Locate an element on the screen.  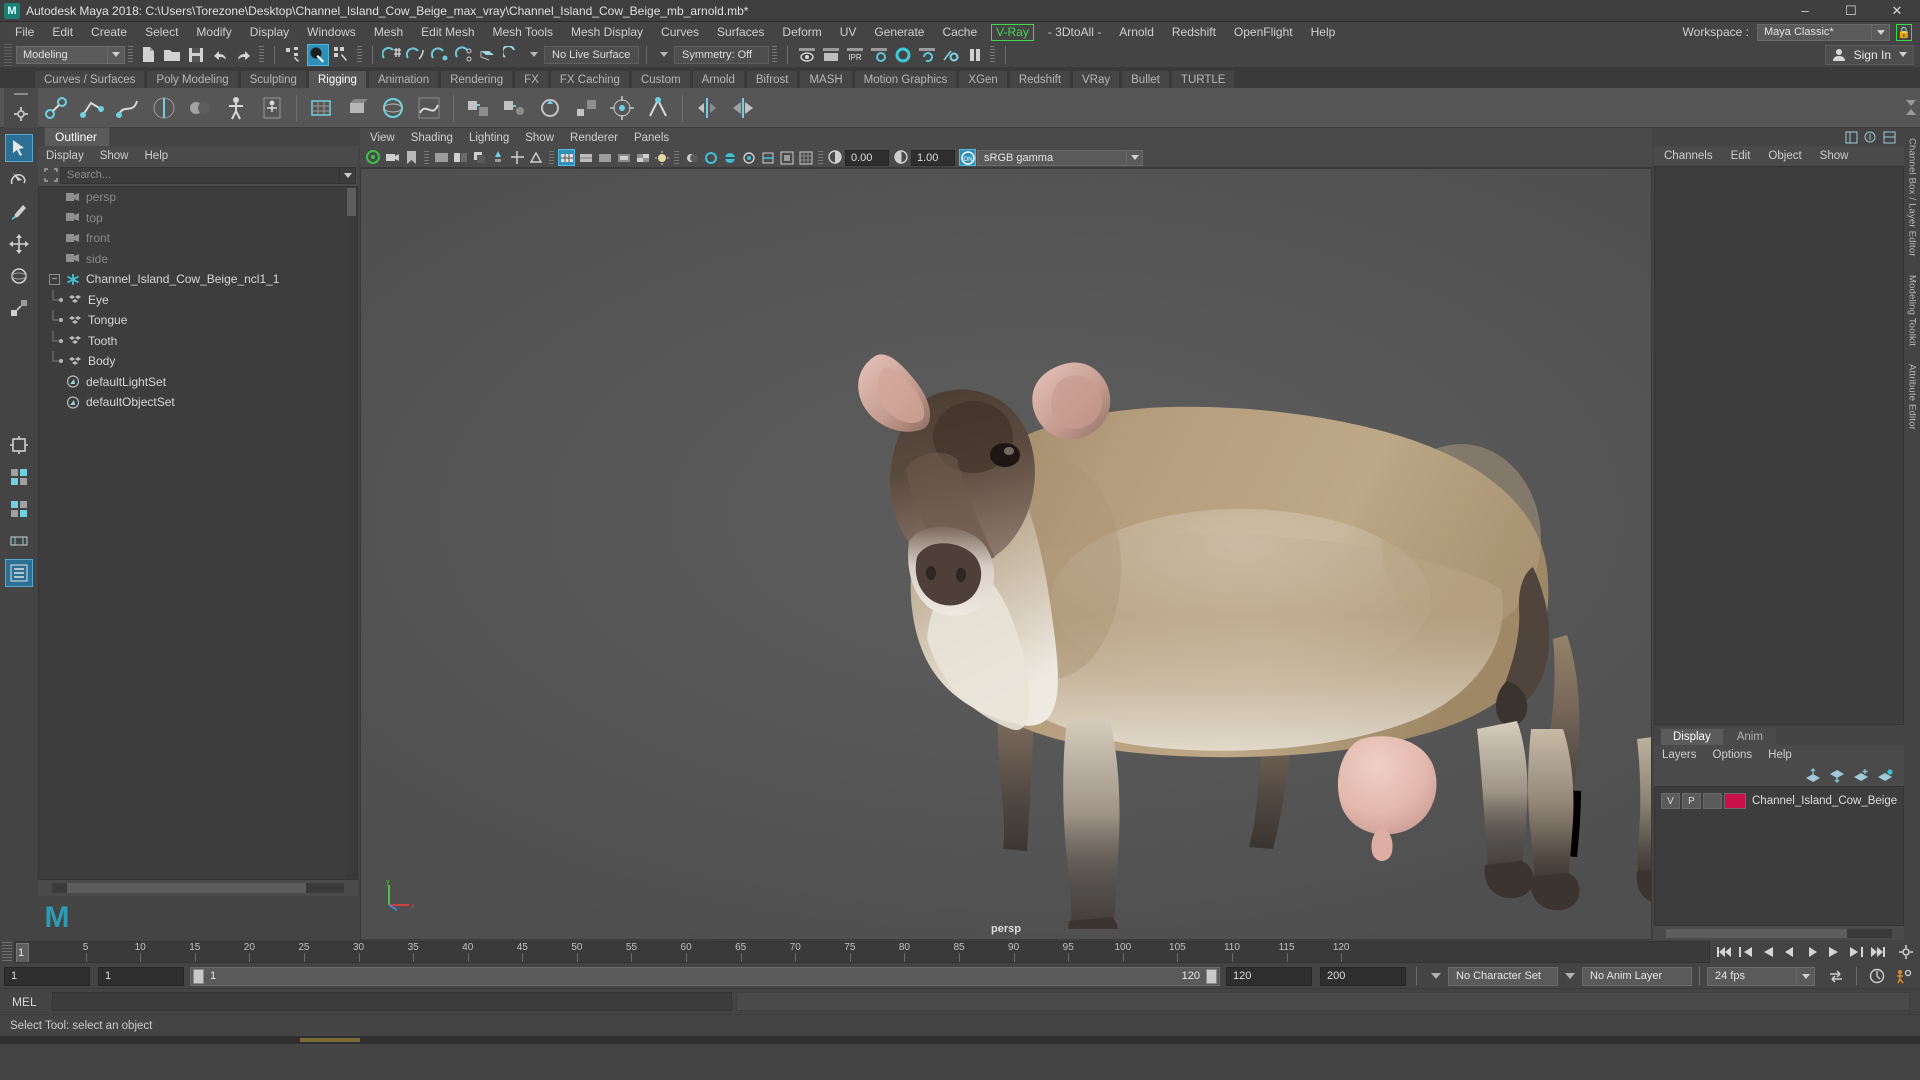
animation-preferences-icon is located at coordinates (1906, 952).